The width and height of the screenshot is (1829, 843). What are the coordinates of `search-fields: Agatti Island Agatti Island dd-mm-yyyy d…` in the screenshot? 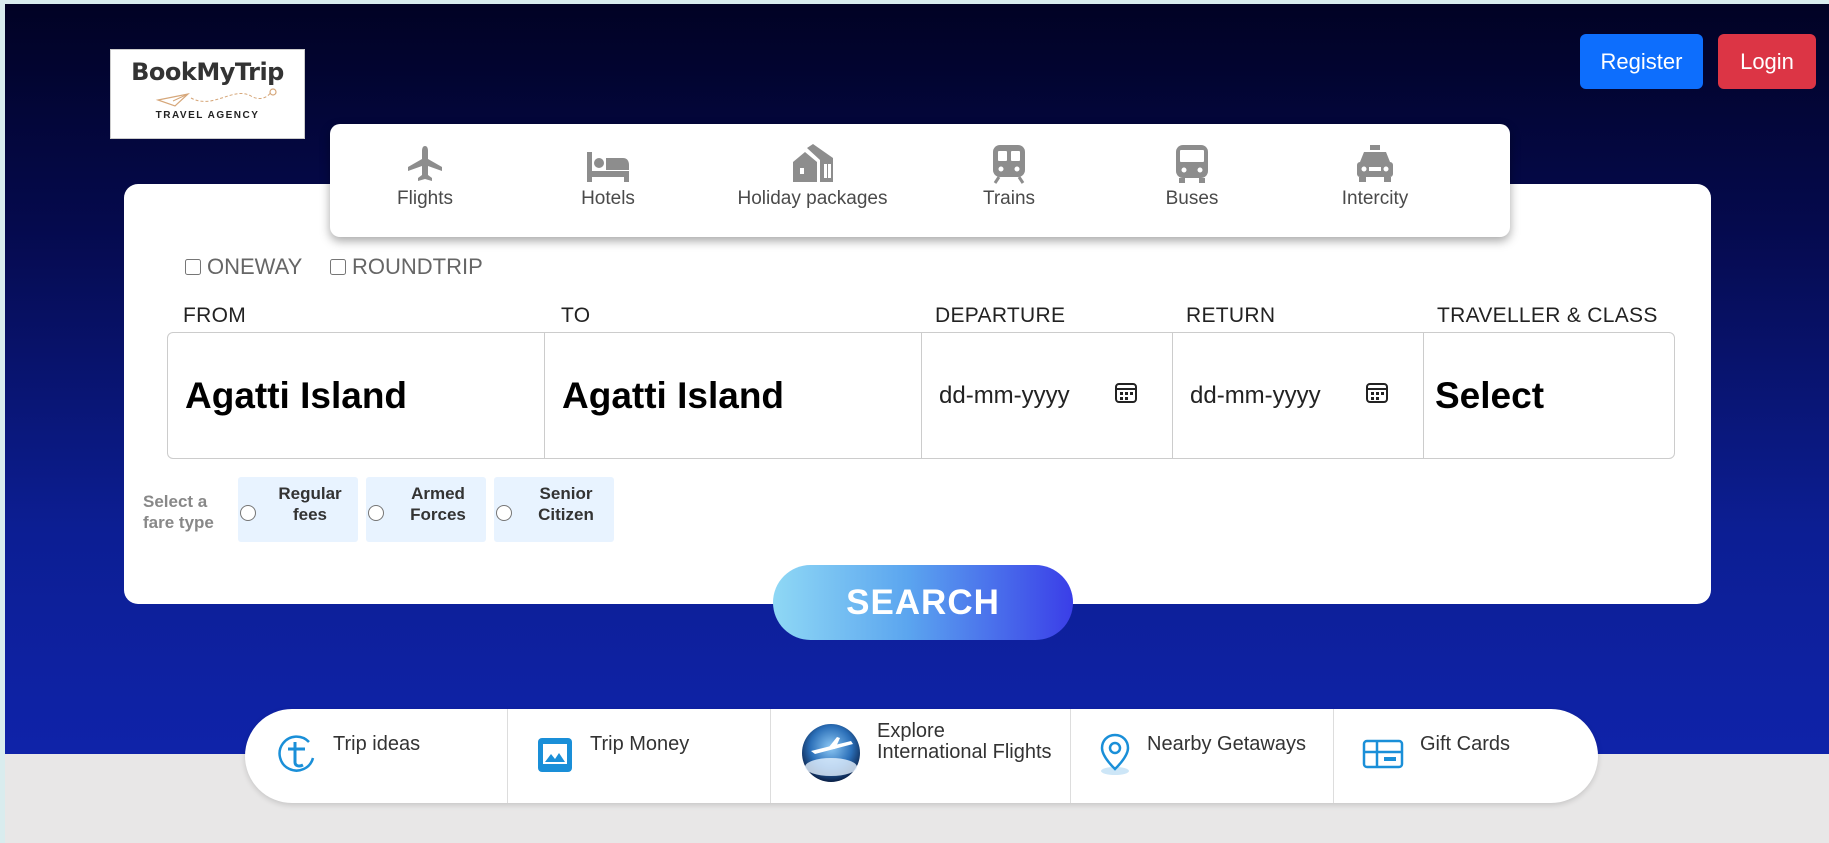 It's located at (921, 395).